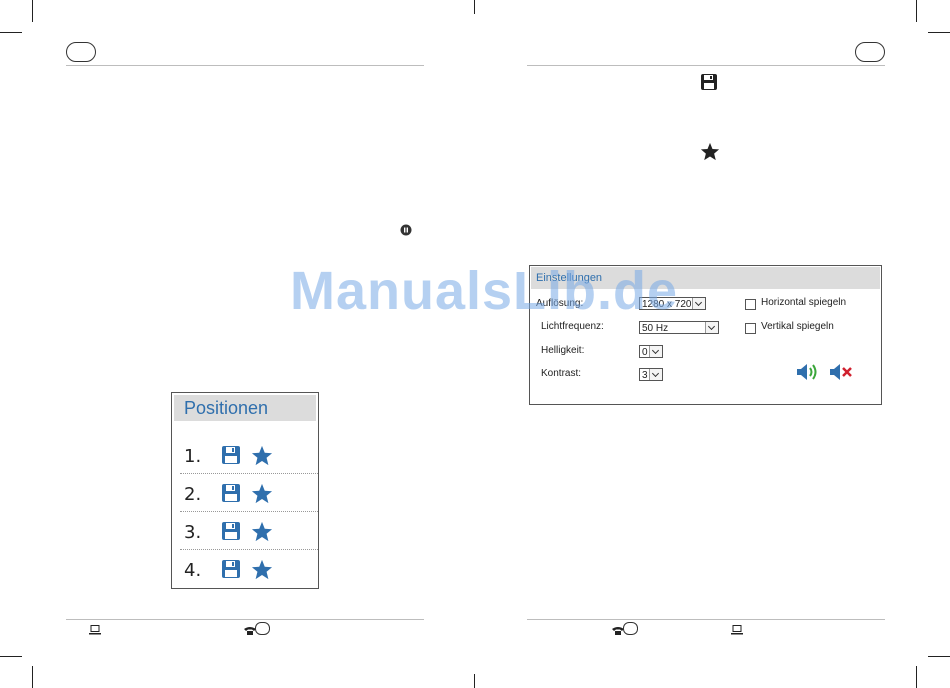 The height and width of the screenshot is (688, 950). I want to click on positions-title: Positionen, so click(245, 408).